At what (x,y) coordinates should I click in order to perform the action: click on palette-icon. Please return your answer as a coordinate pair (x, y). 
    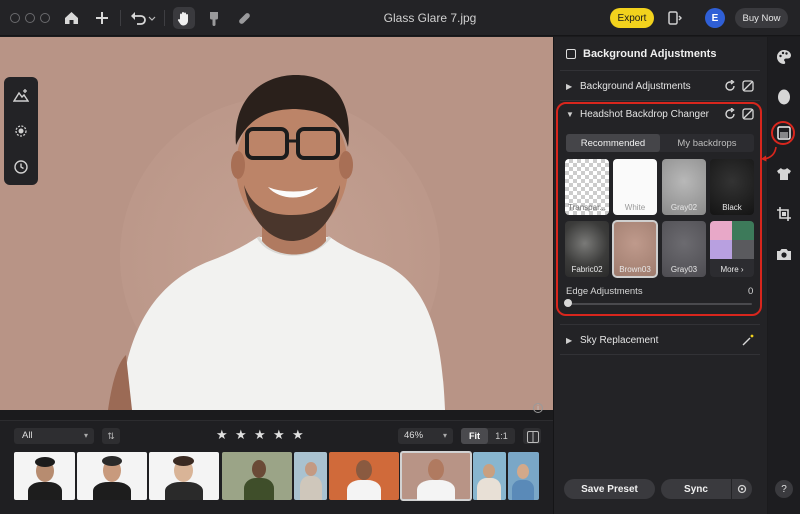
    Looking at the image, I should click on (784, 57).